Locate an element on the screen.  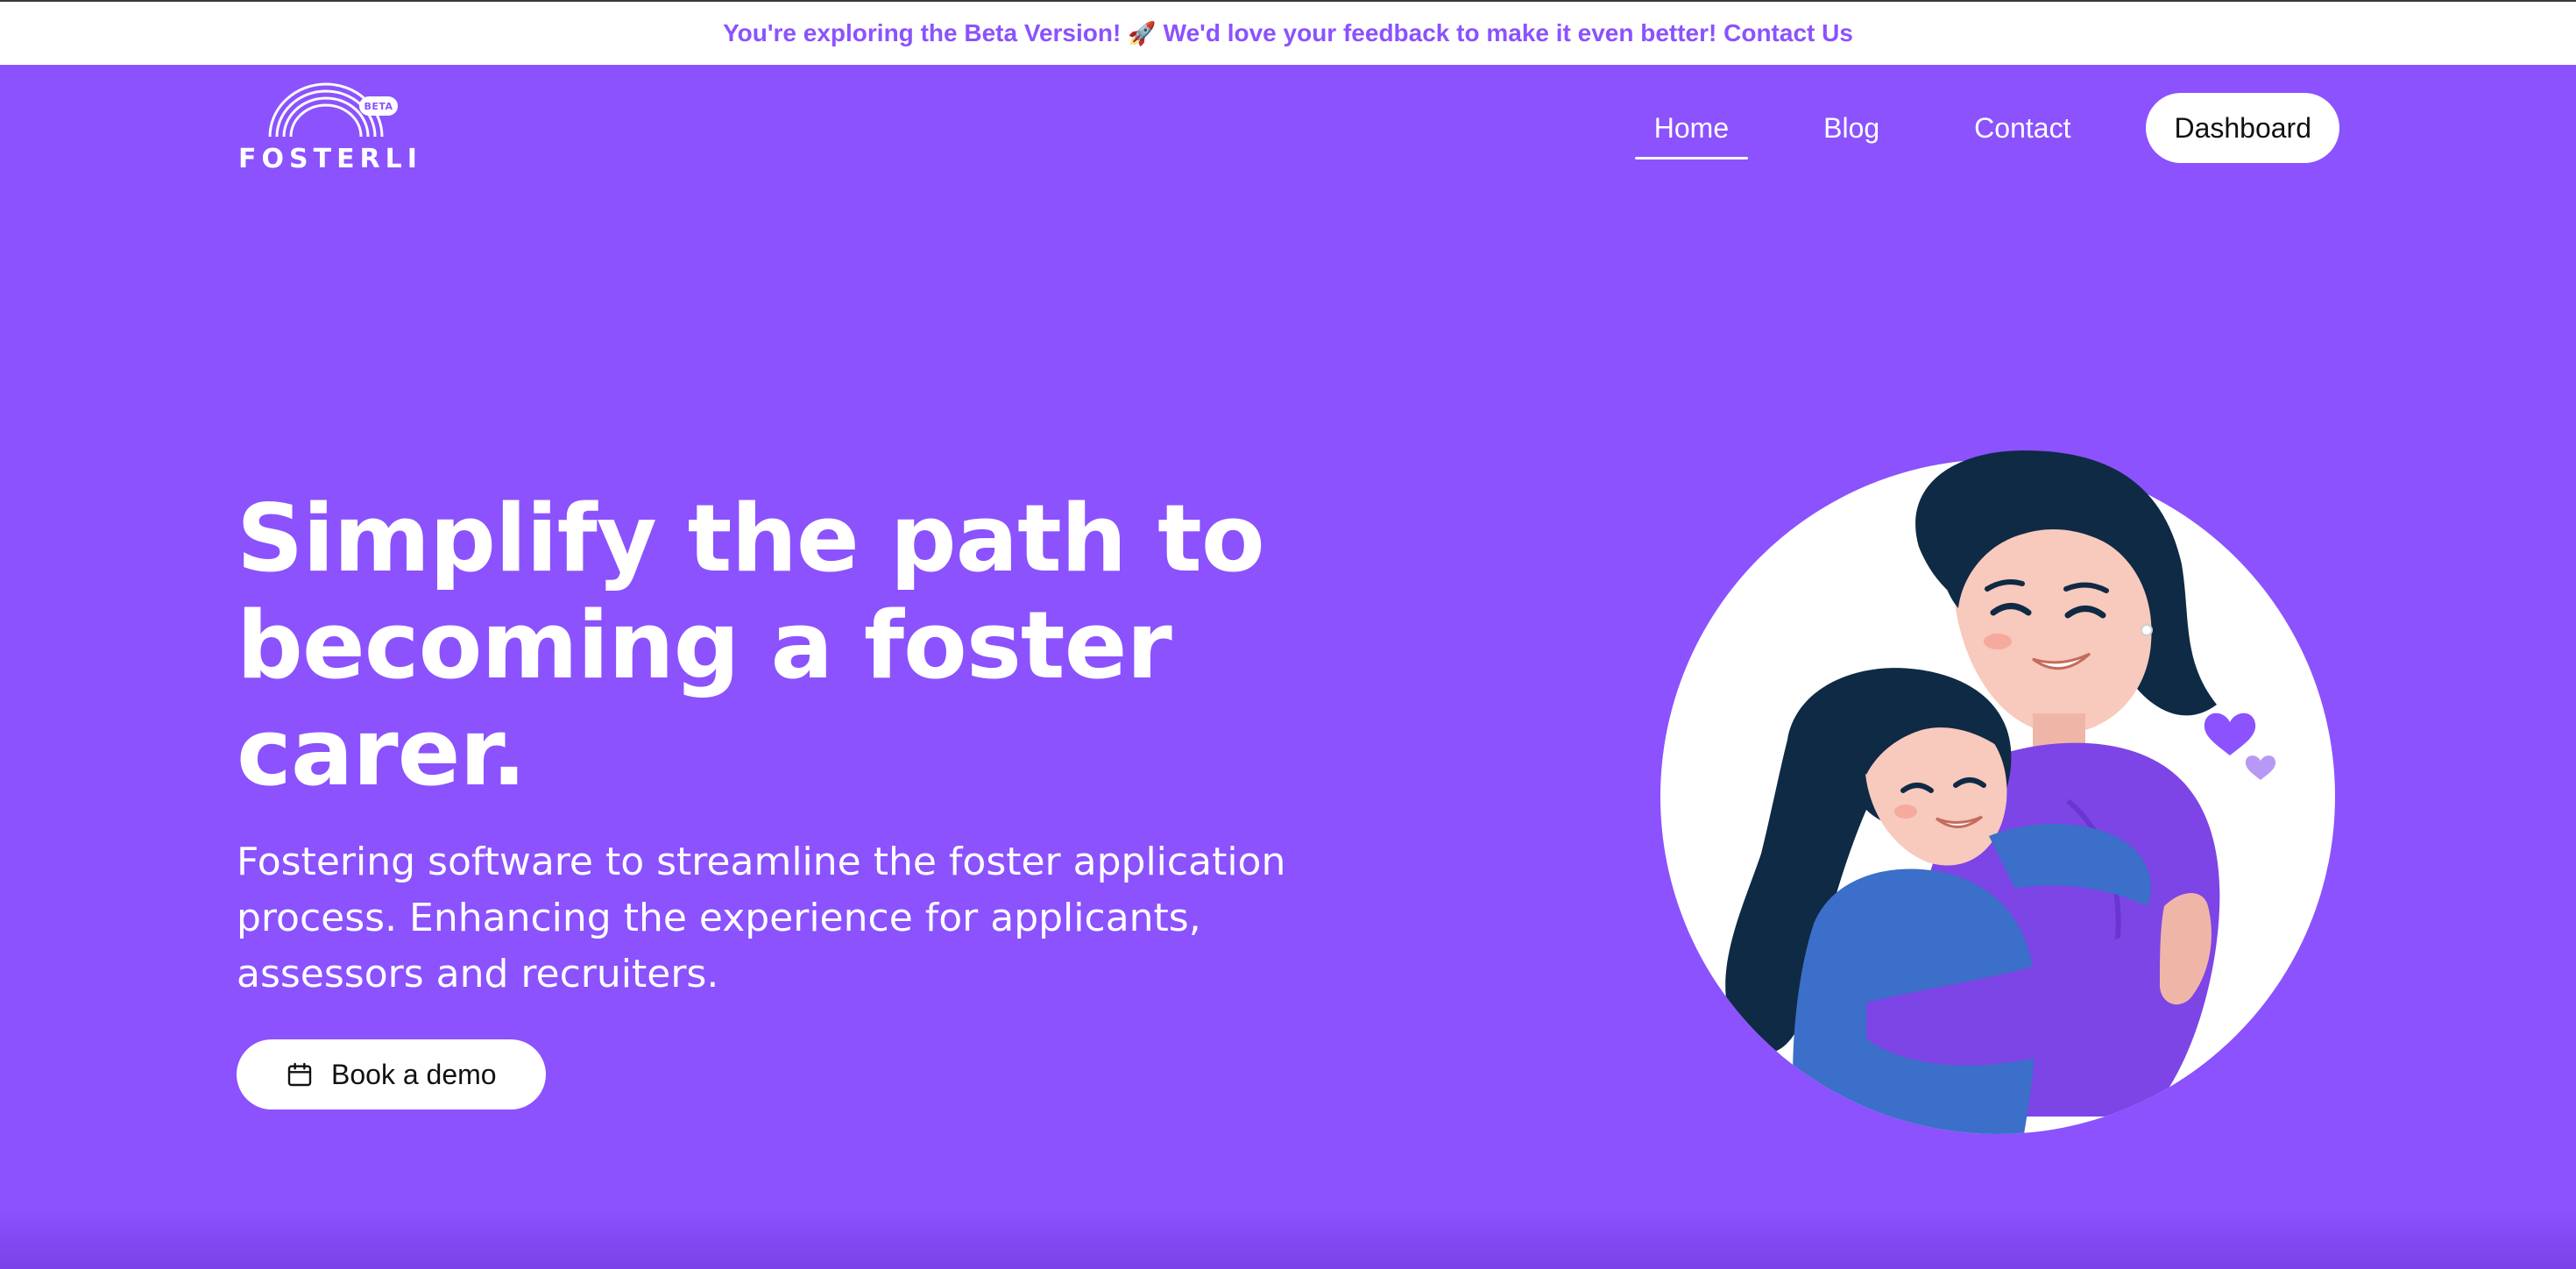
logo-wordmark: FOSTERLI is located at coordinates (330, 159).